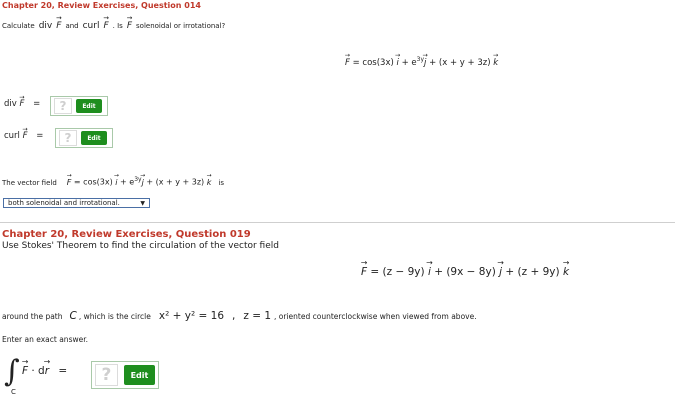 The image size is (675, 409). Describe the element at coordinates (105, 26) in the screenshot. I see `q14-F-vec-2: F` at that location.